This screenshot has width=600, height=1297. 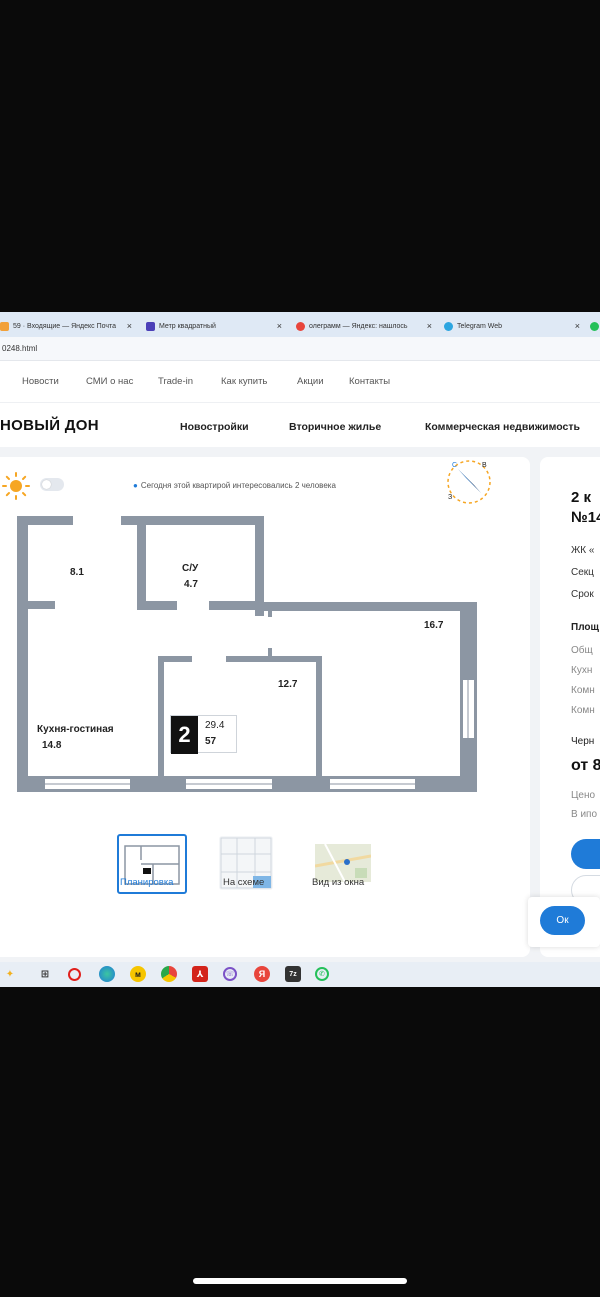 What do you see at coordinates (244, 381) in the screenshot?
I see `top-nav-how-to-buy: Как купить` at bounding box center [244, 381].